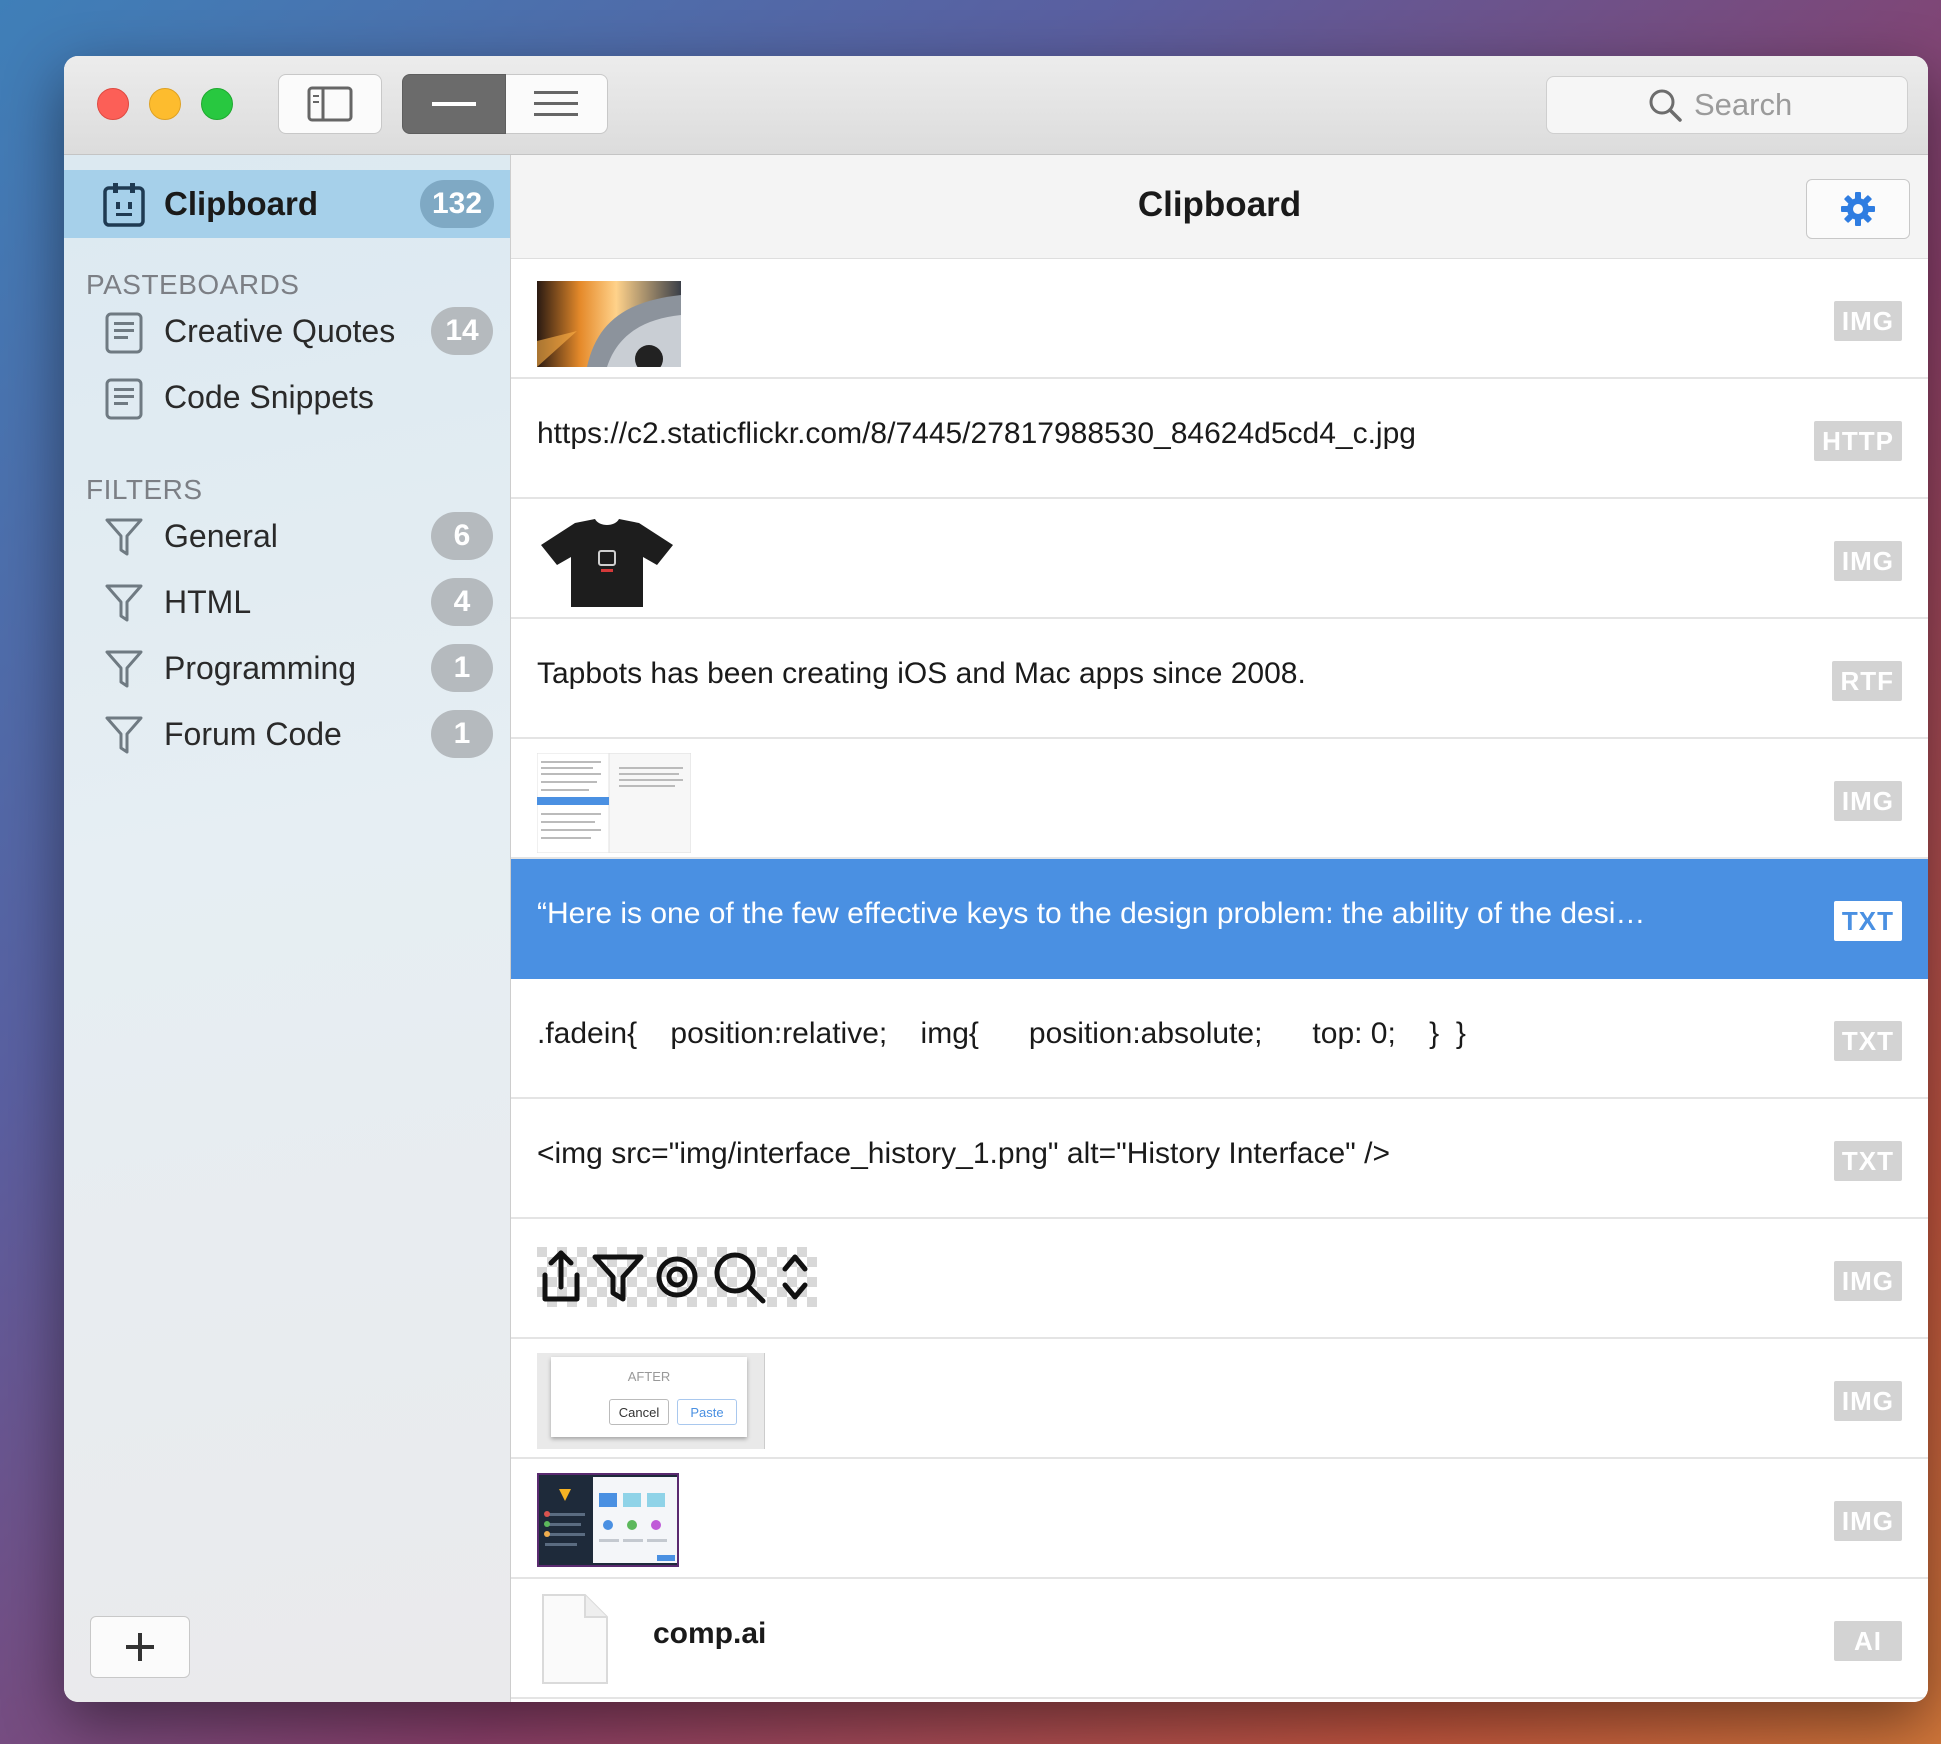 This screenshot has height=1744, width=1941. I want to click on search-input, so click(1749, 105).